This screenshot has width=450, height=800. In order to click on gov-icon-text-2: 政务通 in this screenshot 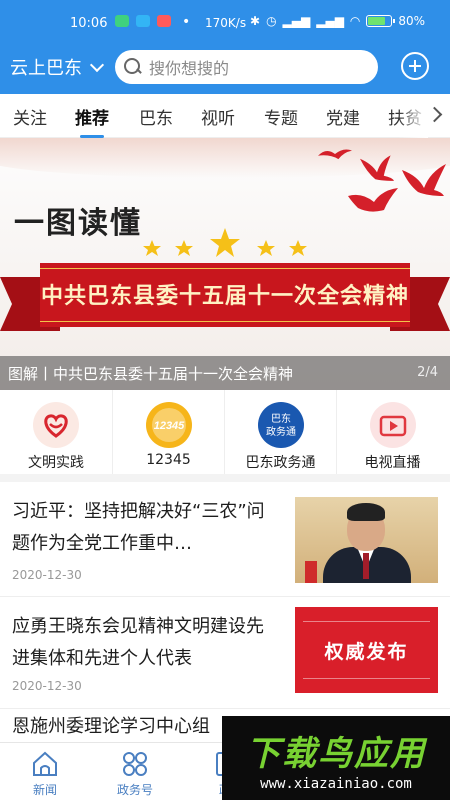, I will do `click(281, 431)`.